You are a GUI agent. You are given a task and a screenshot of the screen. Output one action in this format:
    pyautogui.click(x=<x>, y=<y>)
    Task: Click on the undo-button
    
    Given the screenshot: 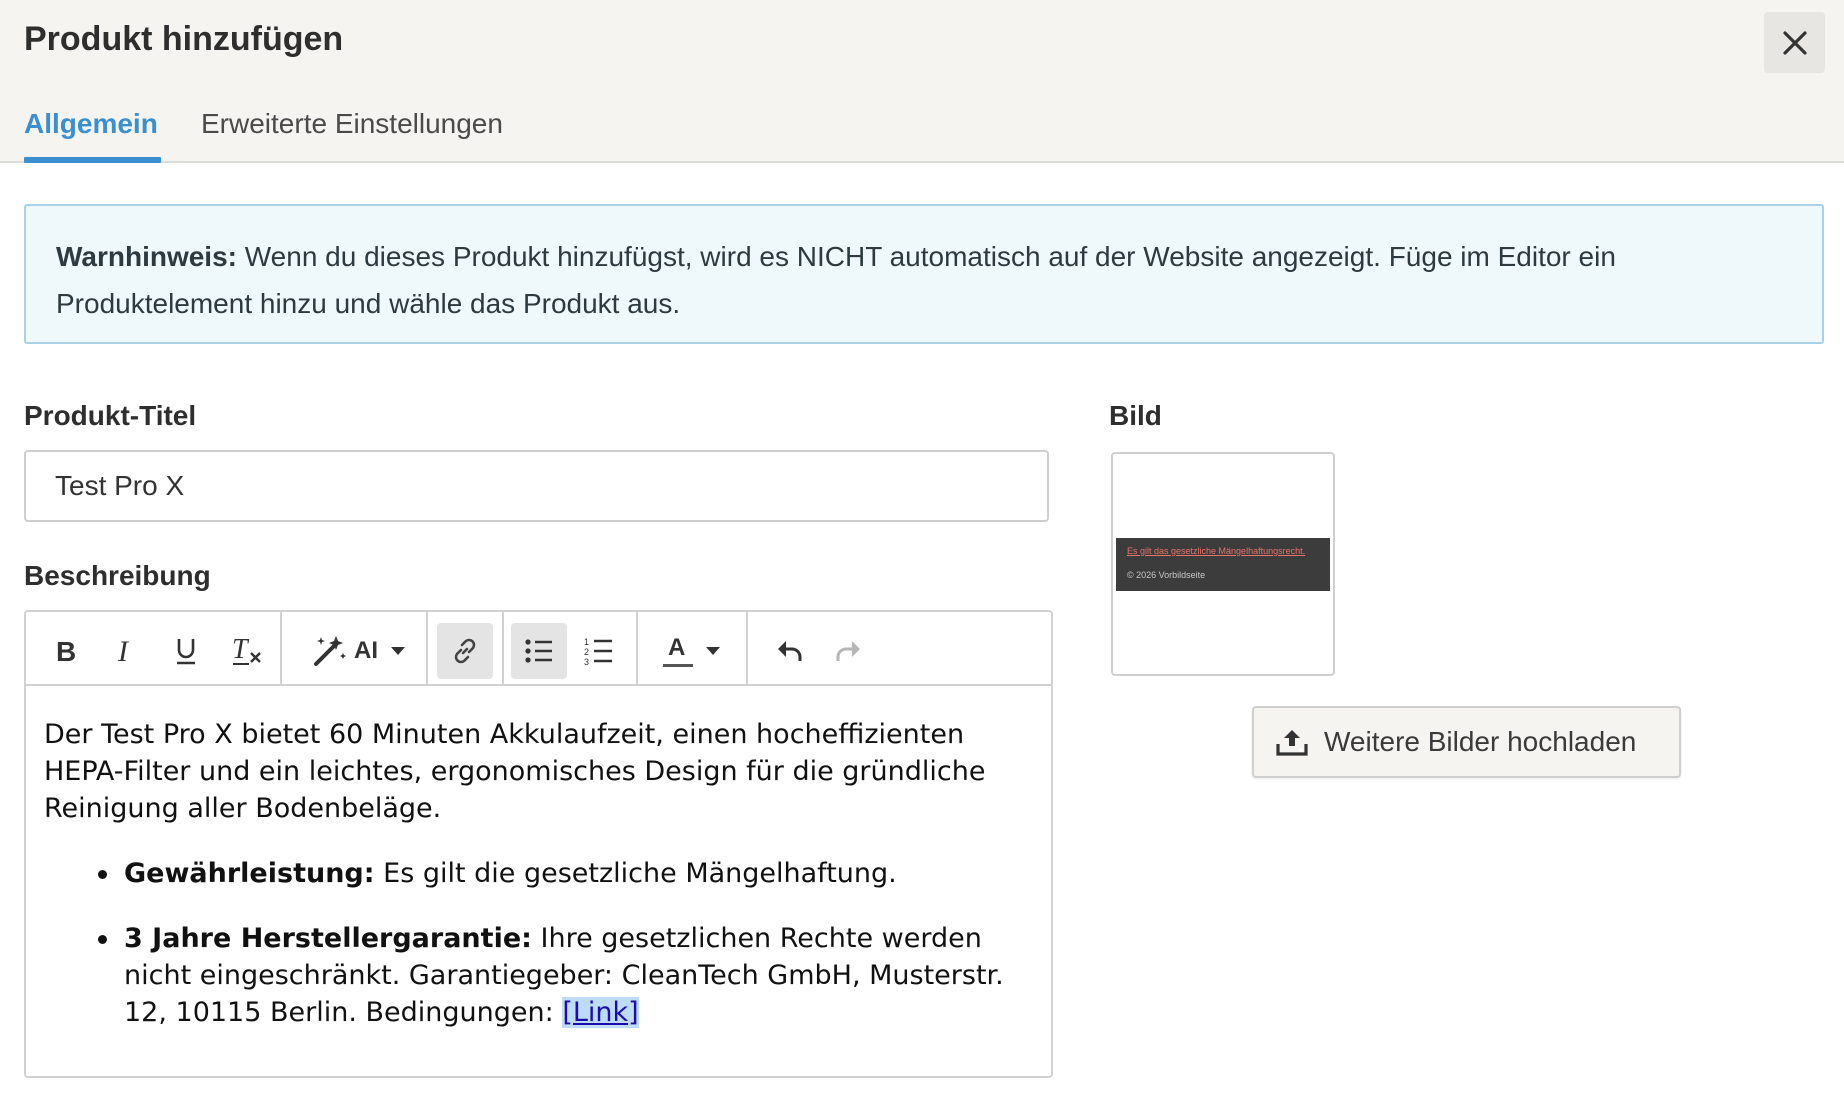 What is the action you would take?
    pyautogui.click(x=790, y=651)
    